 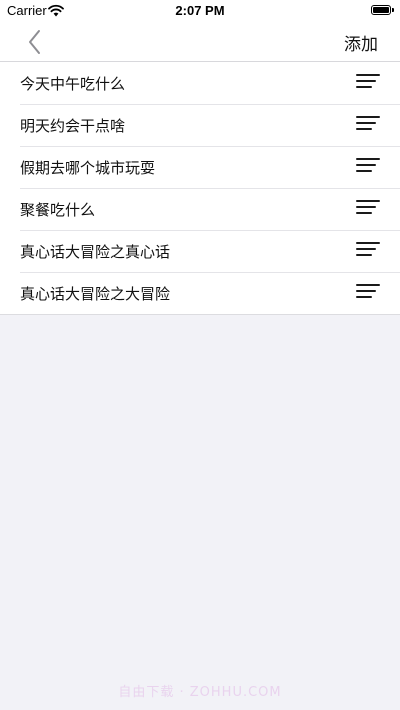 I want to click on list-item-label: 明天约会干点啥, so click(x=73, y=126).